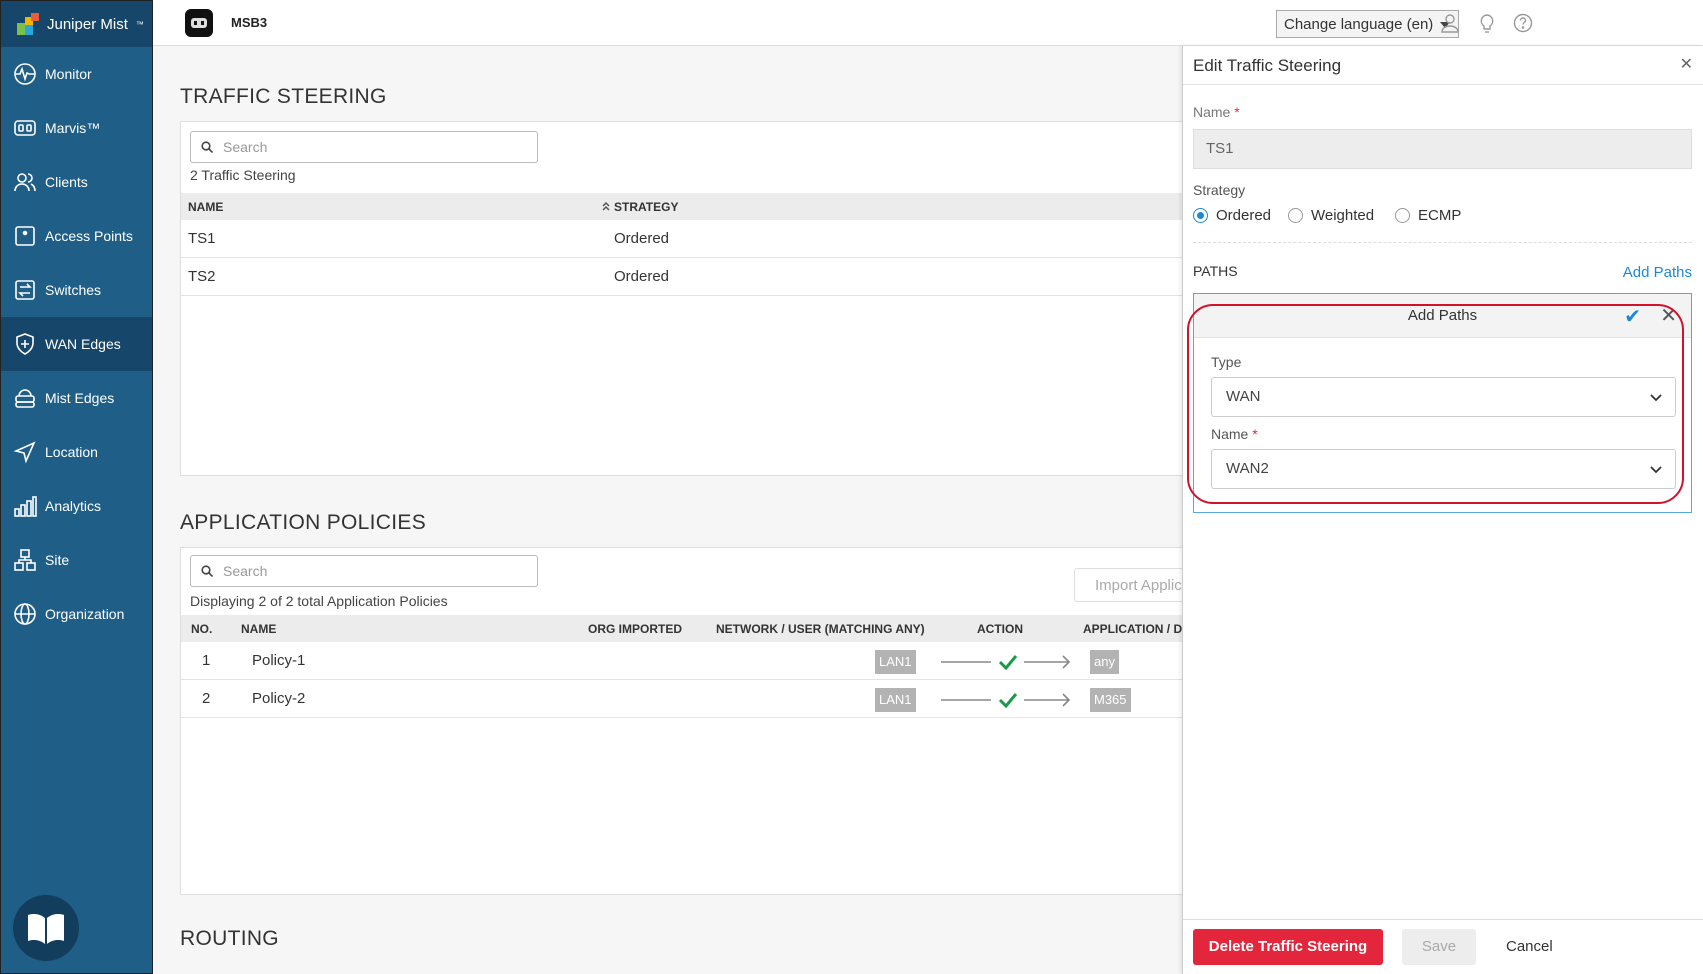  I want to click on path-name-select-value: WAN2, so click(1247, 468).